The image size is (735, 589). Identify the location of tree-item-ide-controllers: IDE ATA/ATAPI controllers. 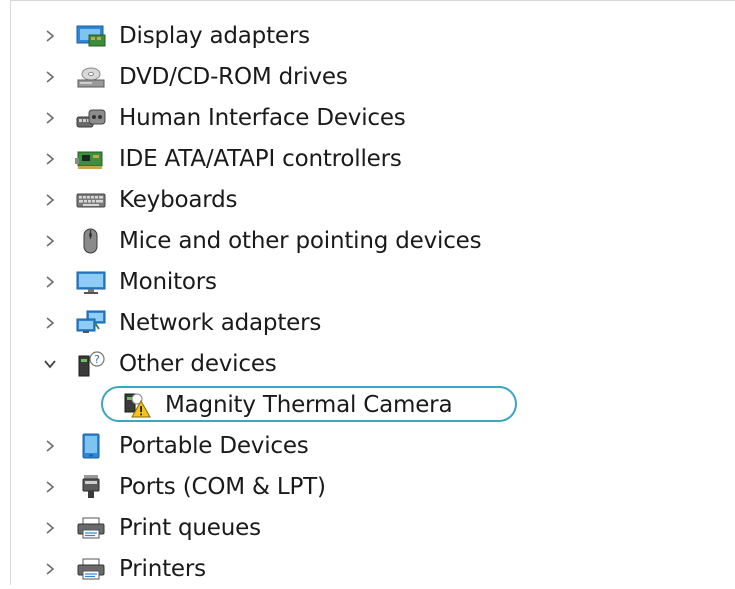
(371, 158).